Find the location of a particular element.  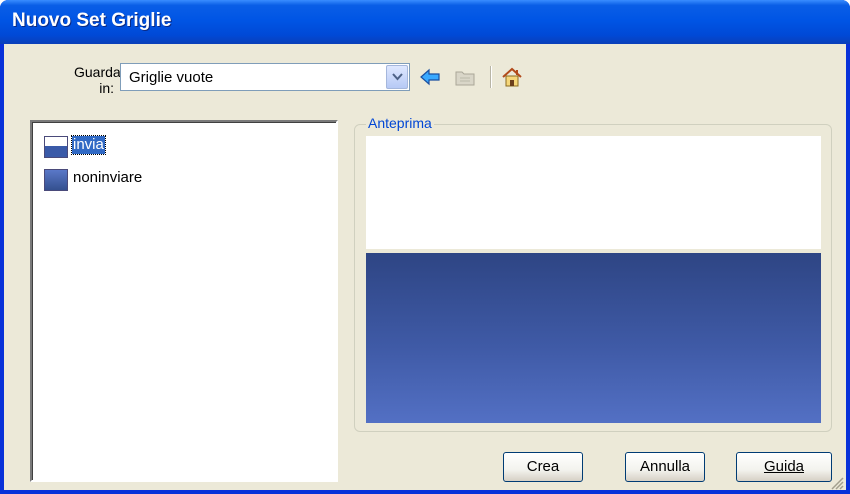

help-button-label: Guida is located at coordinates (784, 466).